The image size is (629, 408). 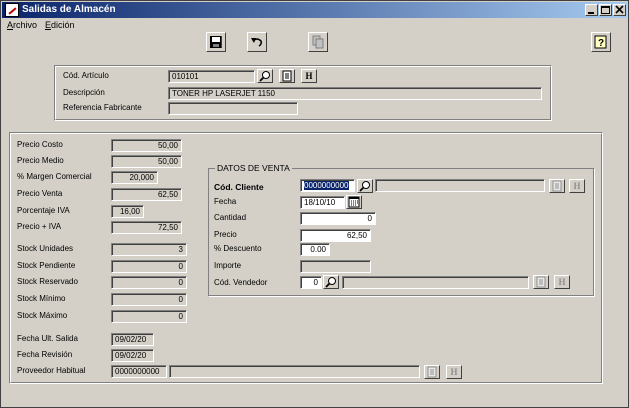 What do you see at coordinates (146, 227) in the screenshot?
I see `precio-iva-field: 72,50` at bounding box center [146, 227].